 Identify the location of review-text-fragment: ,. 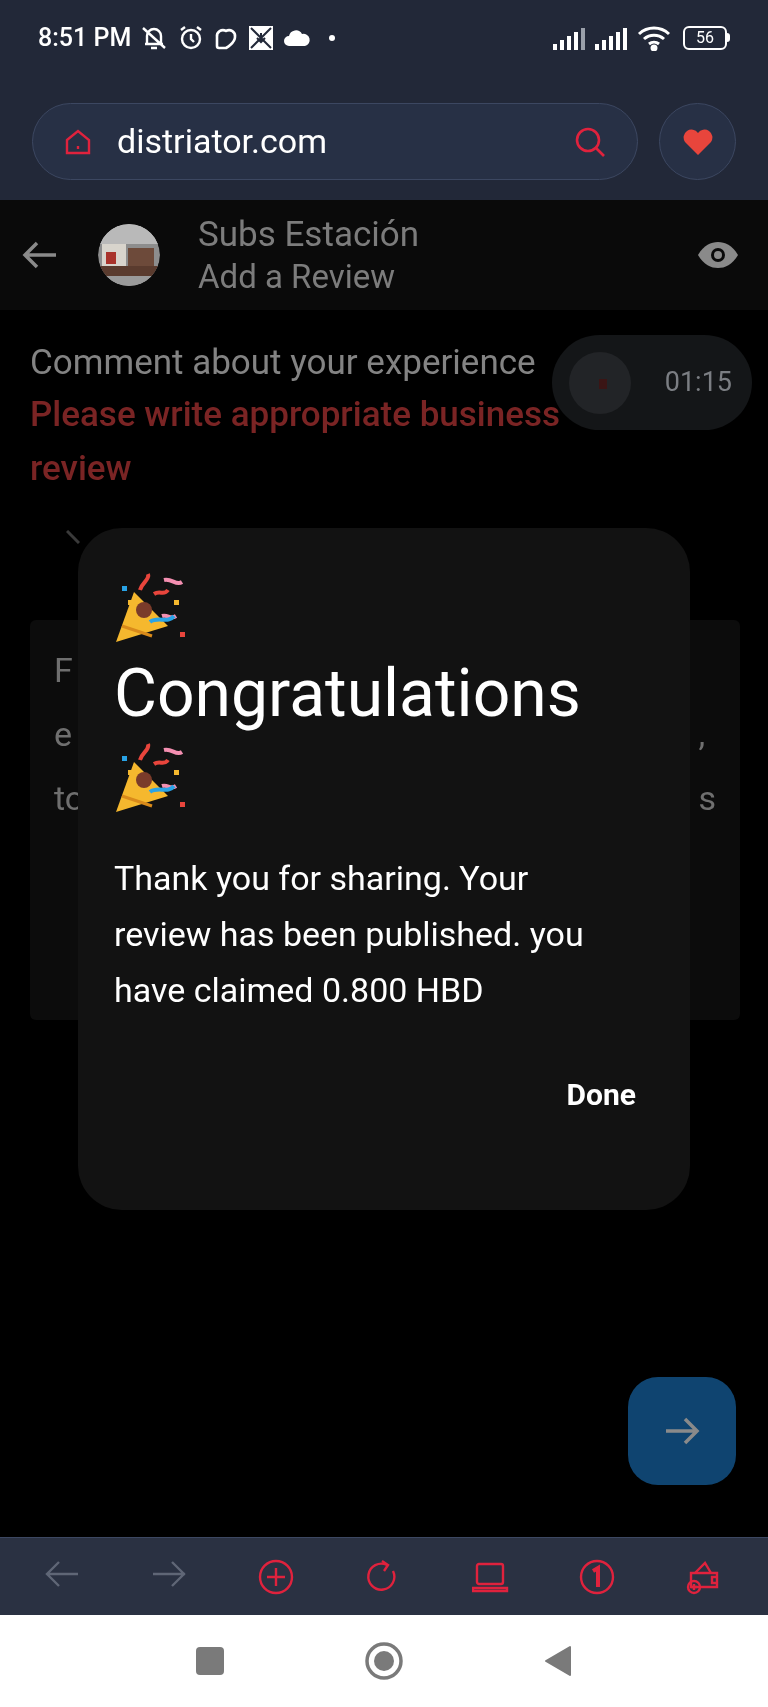
(702, 734).